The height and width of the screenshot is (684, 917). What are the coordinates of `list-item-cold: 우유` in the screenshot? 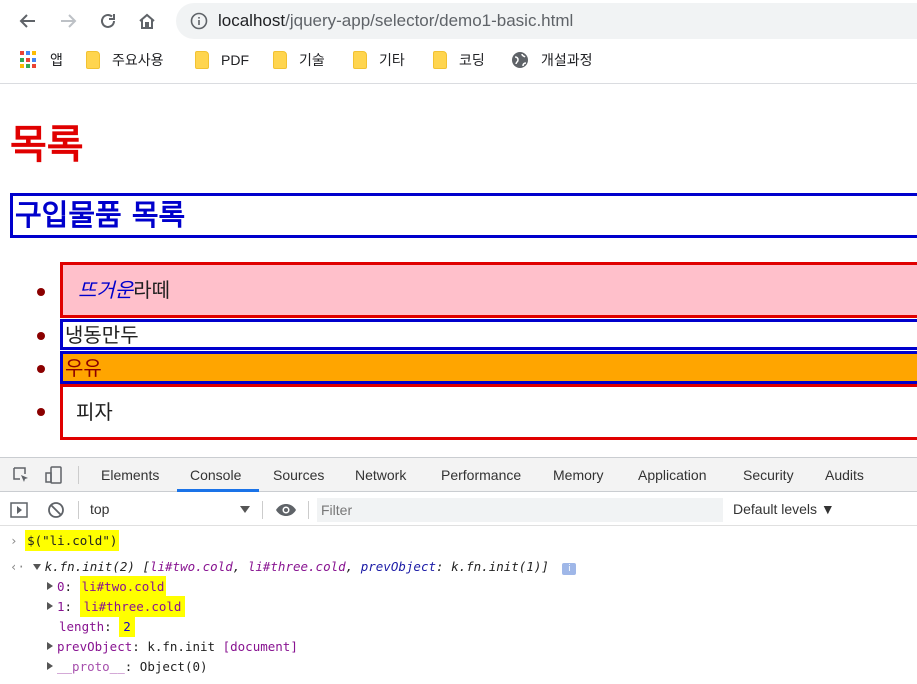 It's located at (488, 367).